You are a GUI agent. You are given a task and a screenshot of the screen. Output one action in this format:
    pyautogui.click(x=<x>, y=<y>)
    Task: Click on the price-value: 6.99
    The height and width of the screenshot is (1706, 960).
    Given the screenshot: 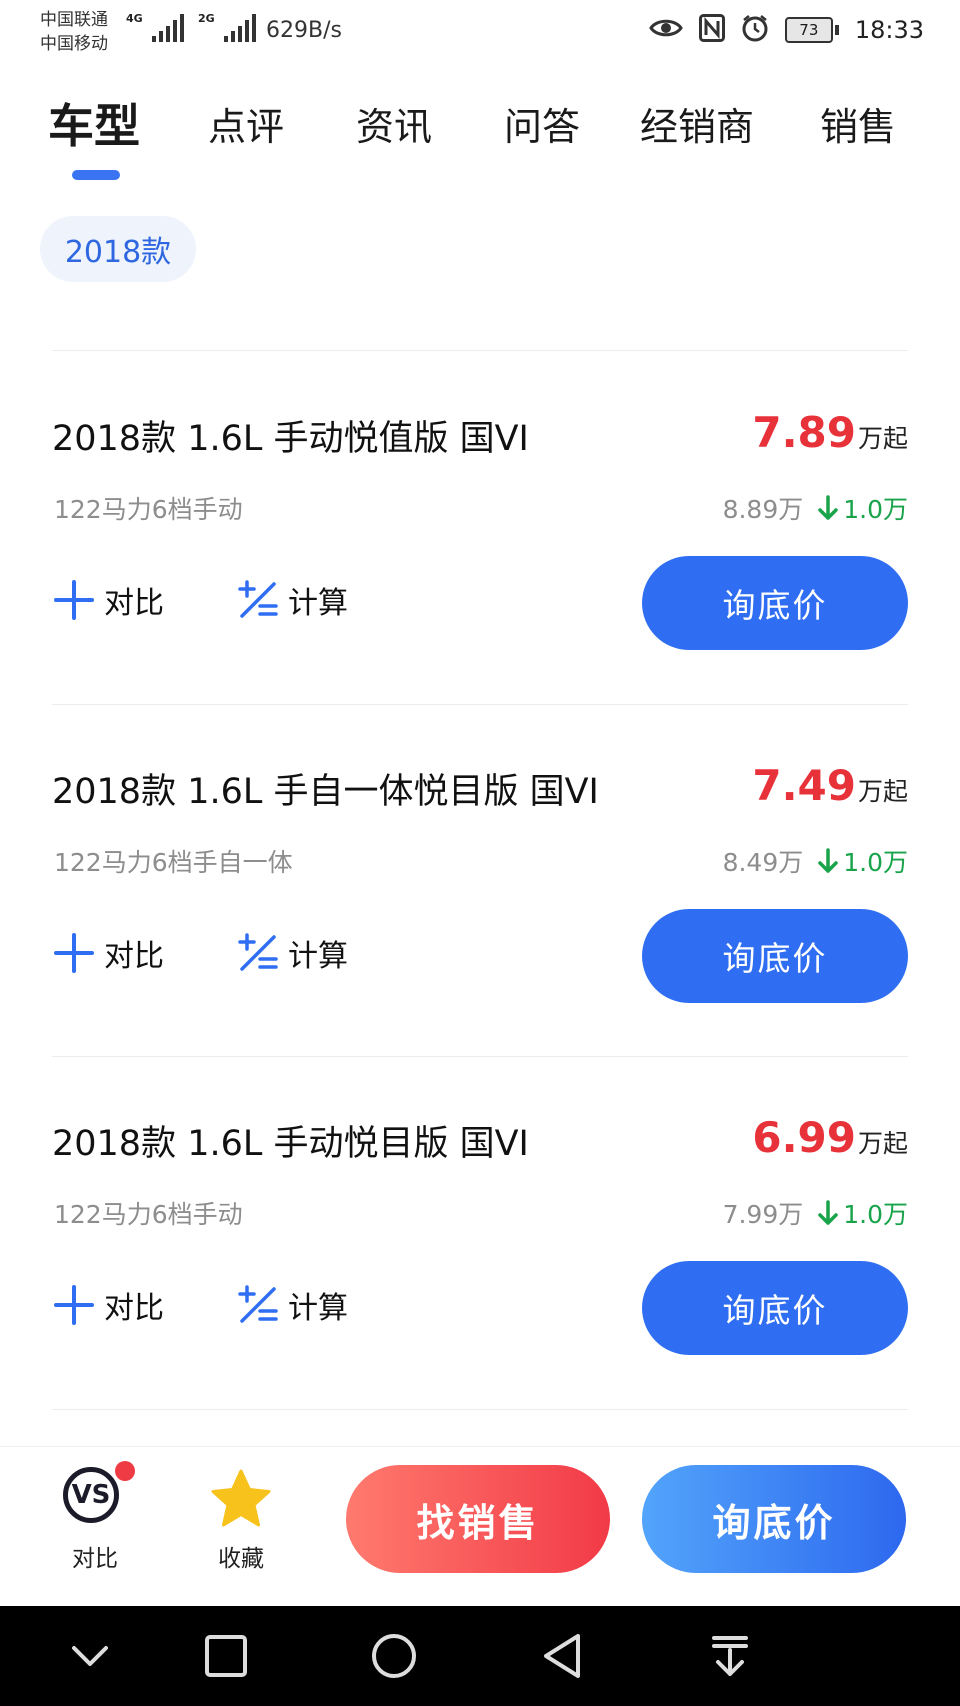 What is the action you would take?
    pyautogui.click(x=804, y=1137)
    